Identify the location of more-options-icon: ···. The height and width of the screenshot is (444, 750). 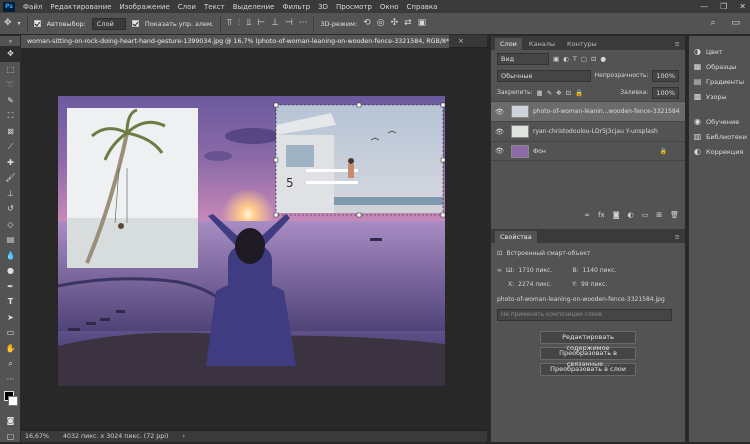
(303, 23).